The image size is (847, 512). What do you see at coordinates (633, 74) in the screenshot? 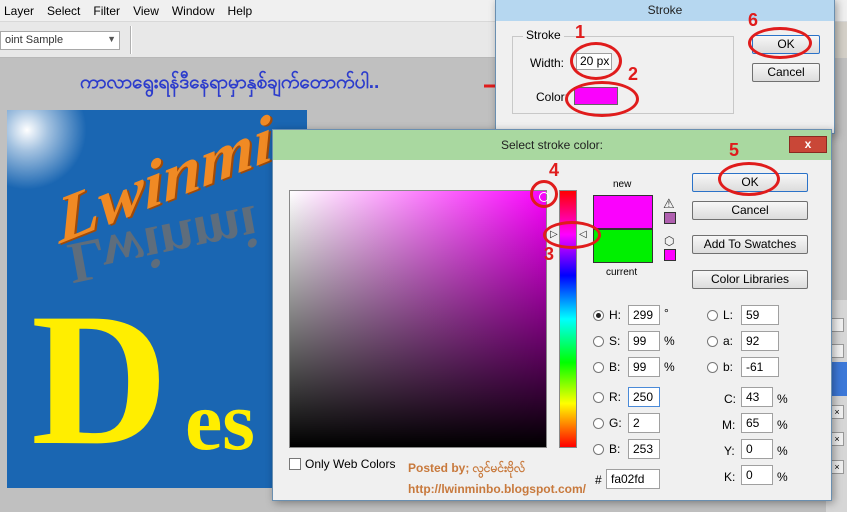
I see `annotation-number-2: 2` at bounding box center [633, 74].